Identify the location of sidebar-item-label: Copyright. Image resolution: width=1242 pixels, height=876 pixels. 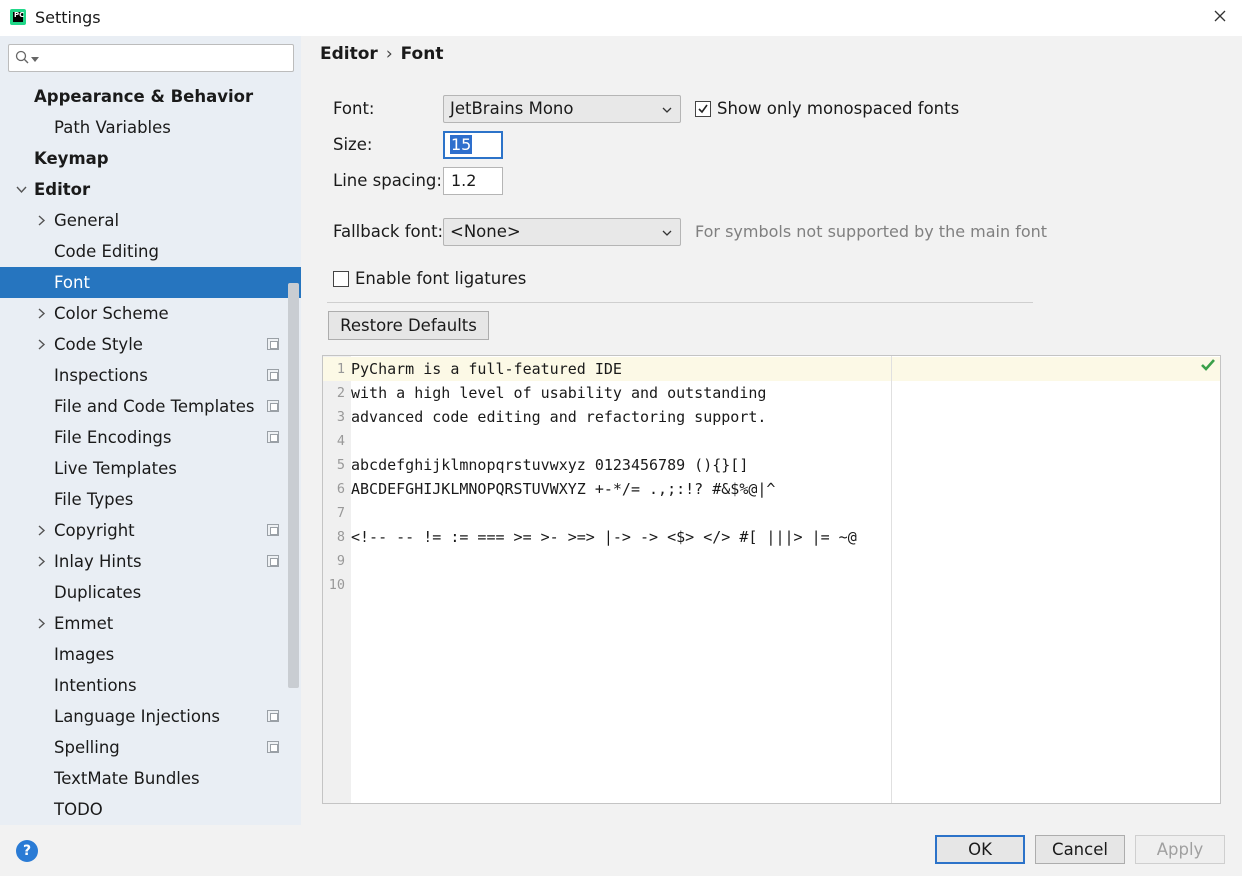
(94, 530).